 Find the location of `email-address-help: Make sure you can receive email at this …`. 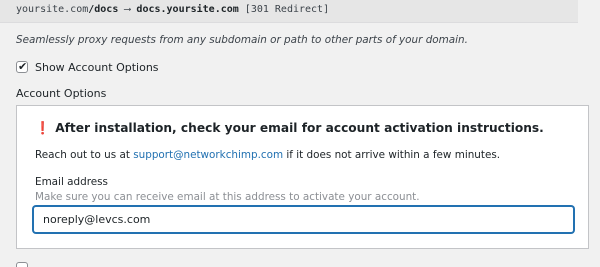

email-address-help: Make sure you can receive email at this … is located at coordinates (227, 197).